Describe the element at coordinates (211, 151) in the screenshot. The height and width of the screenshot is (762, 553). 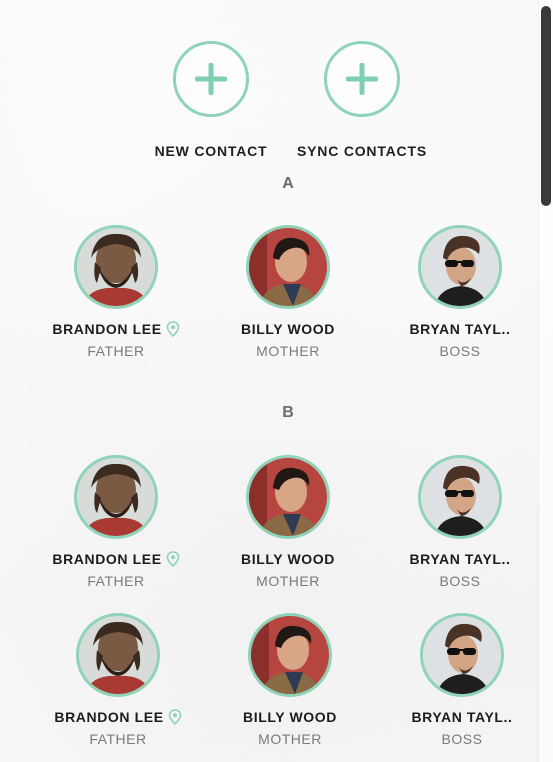
I see `new-contact-label: NEW CONTACT` at that location.